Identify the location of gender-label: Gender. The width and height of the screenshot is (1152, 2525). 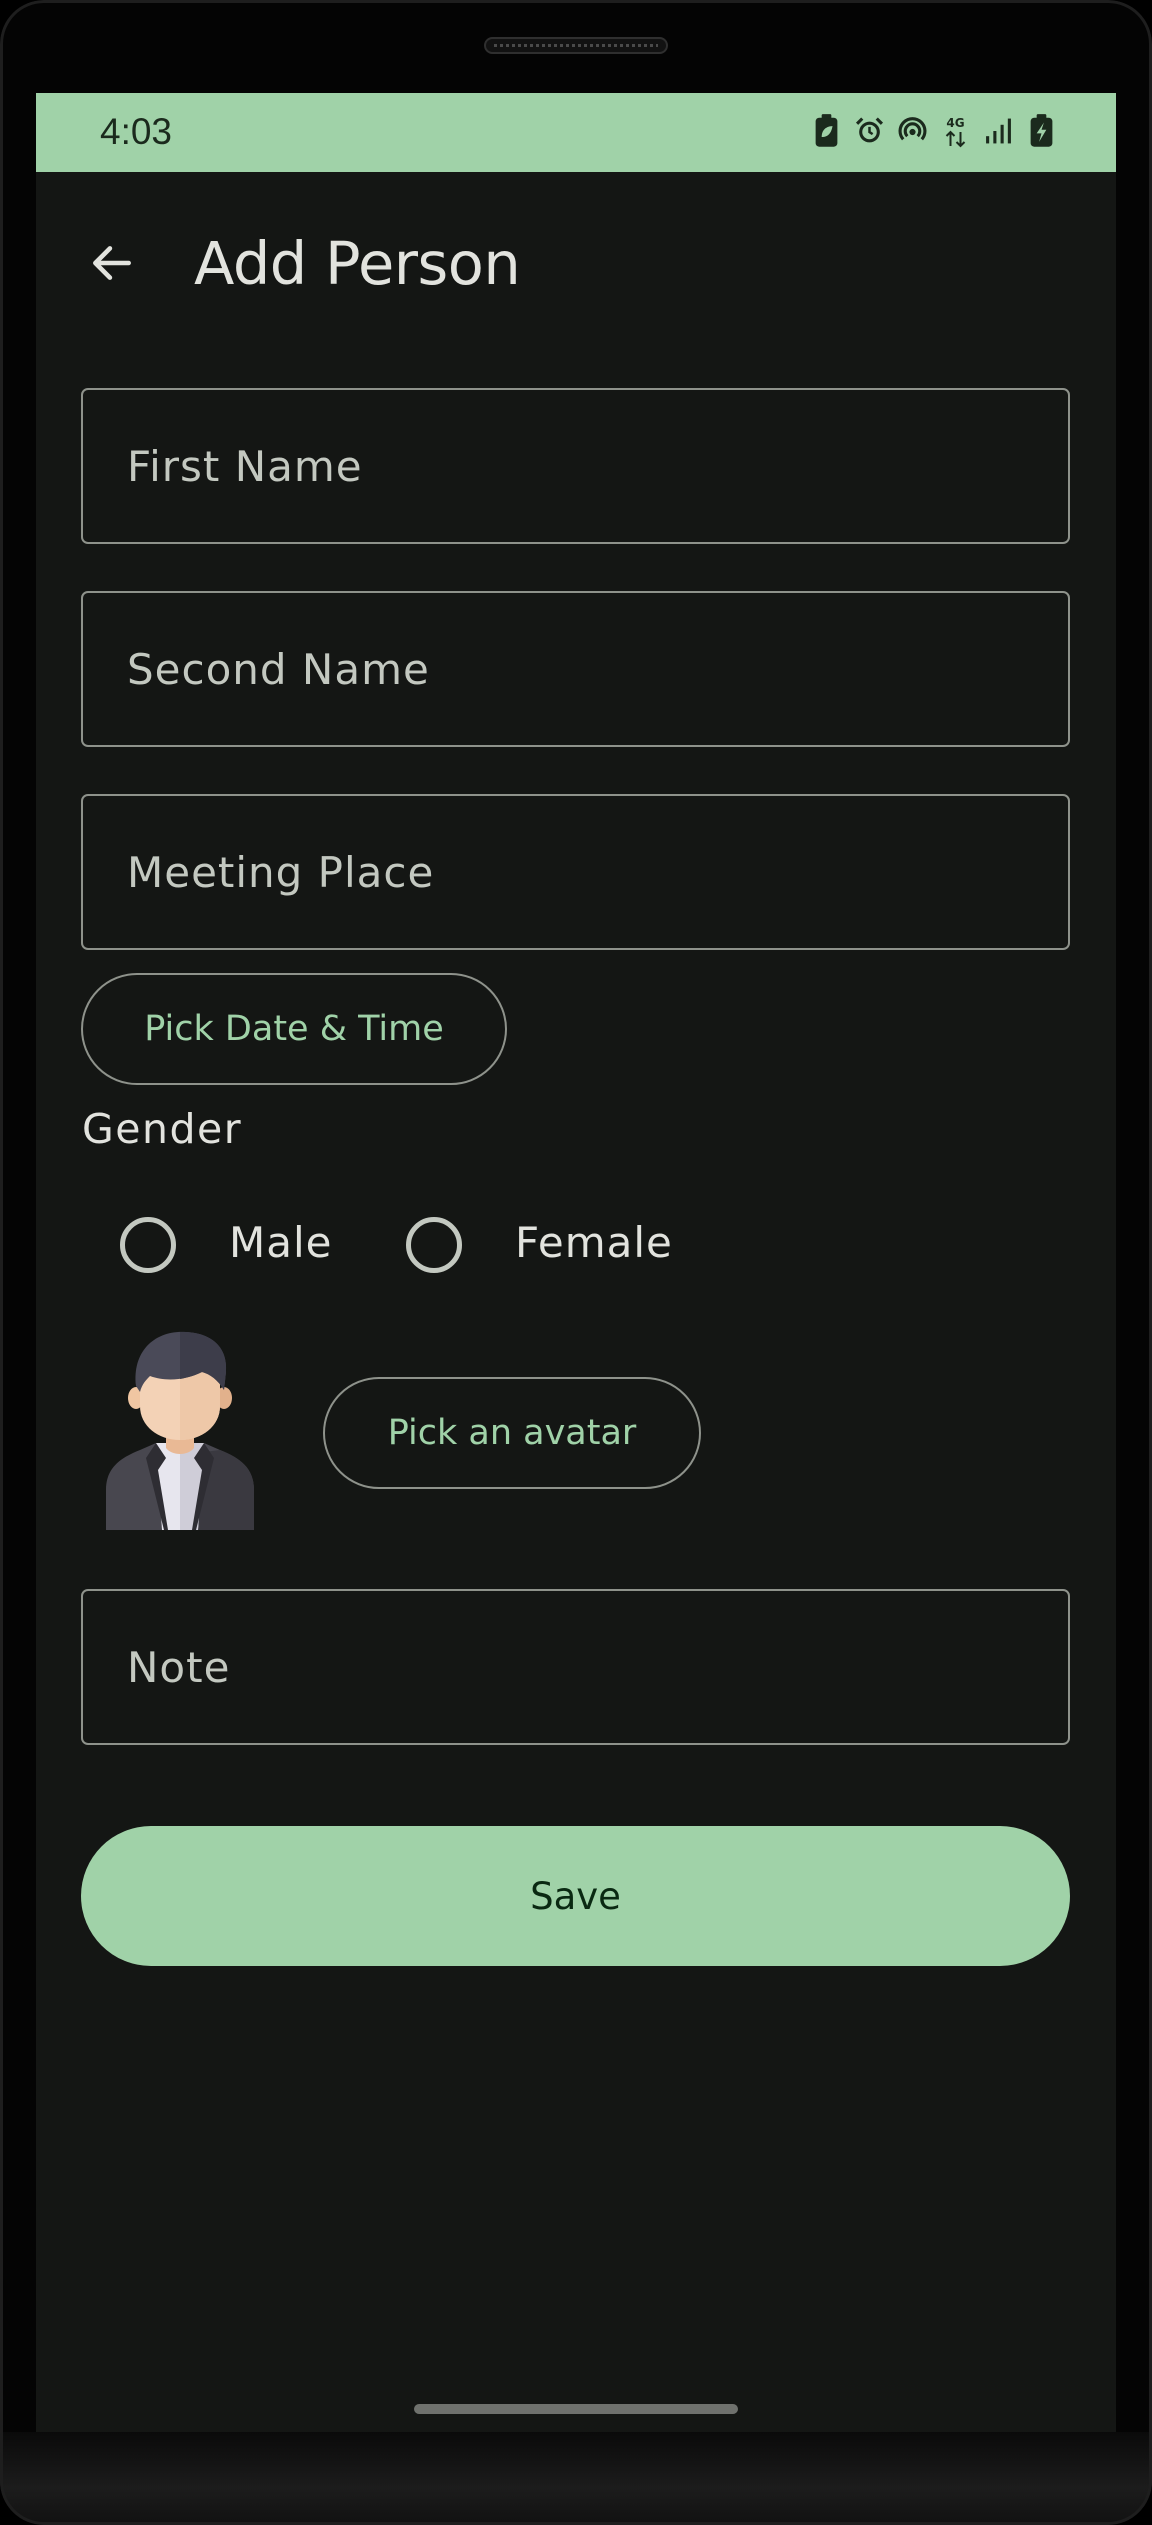
(162, 1129).